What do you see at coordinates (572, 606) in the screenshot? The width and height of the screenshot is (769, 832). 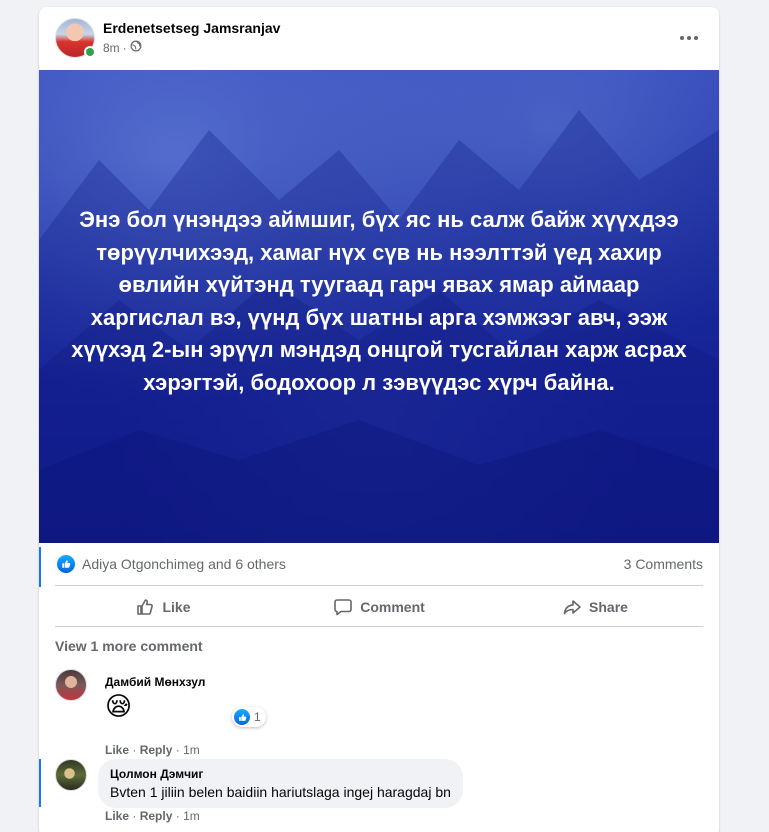 I see `share-arrow-icon` at bounding box center [572, 606].